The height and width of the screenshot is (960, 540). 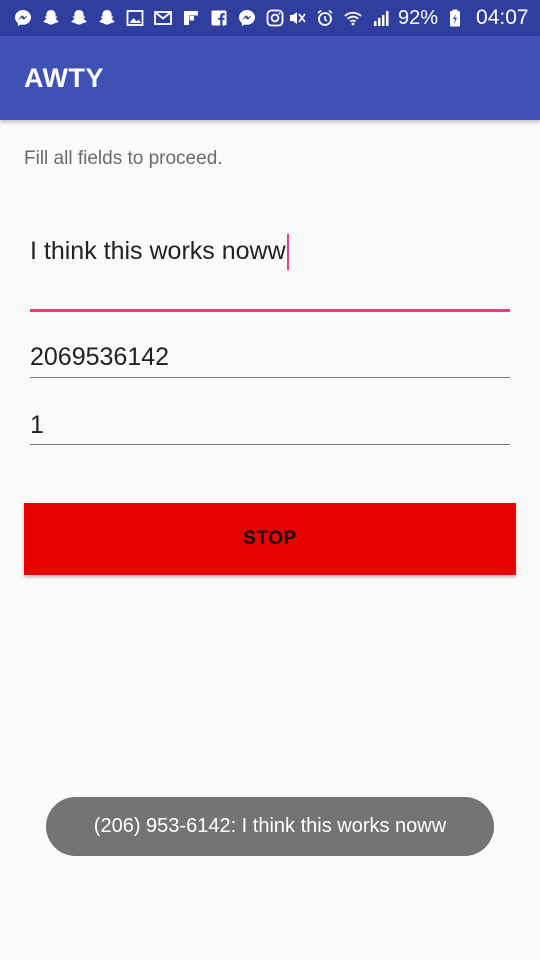 I want to click on toast-message: (206) 953-6142: I think this works noww, so click(x=270, y=826).